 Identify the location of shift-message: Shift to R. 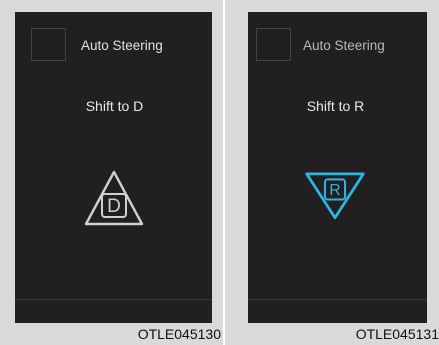
(335, 106).